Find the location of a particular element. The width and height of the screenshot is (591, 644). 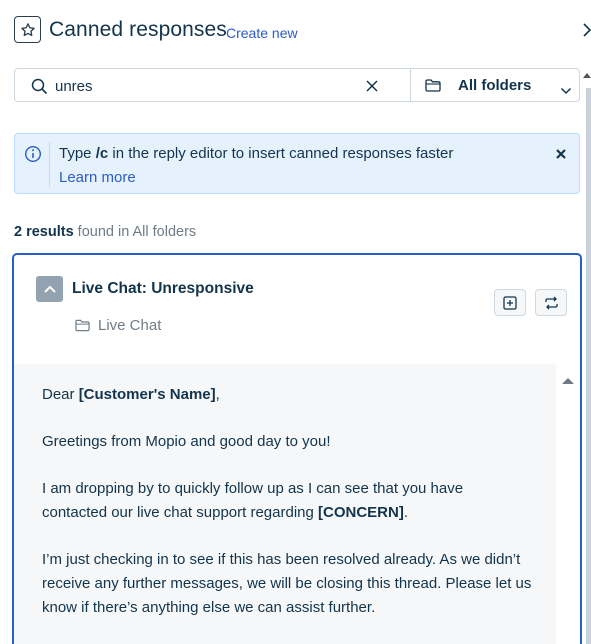

replace-response-button is located at coordinates (551, 302).